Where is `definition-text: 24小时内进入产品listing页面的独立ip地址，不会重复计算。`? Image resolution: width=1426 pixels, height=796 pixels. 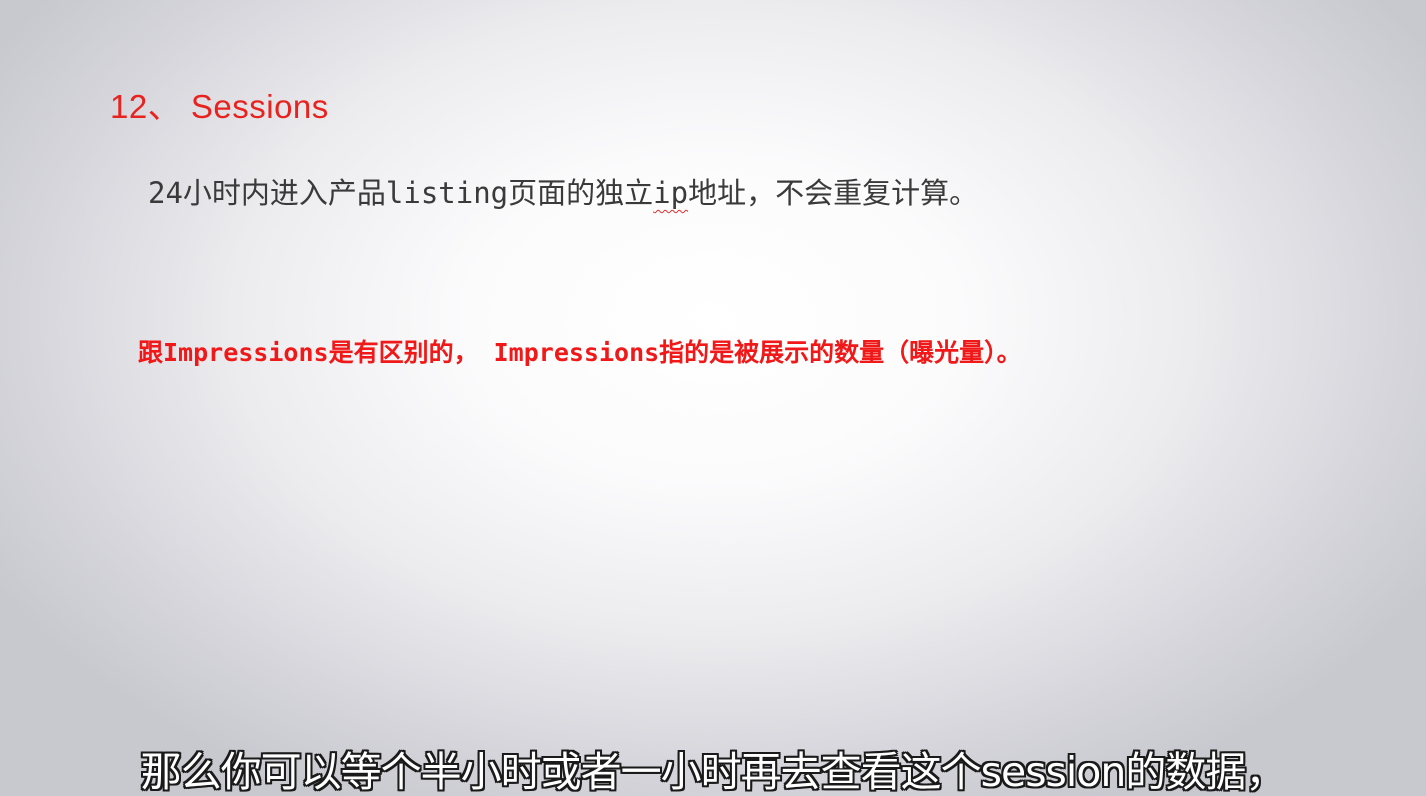
definition-text: 24小时内进入产品listing页面的独立ip地址，不会重复计算。 is located at coordinates (563, 191).